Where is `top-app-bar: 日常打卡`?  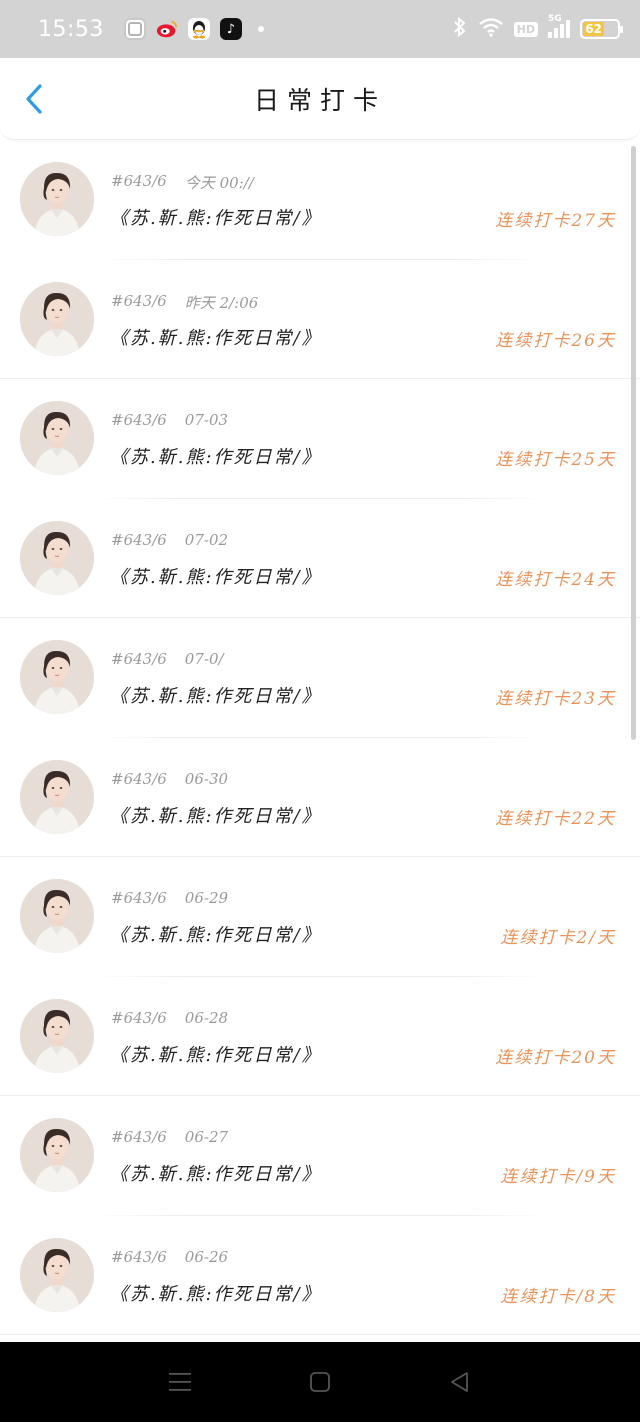
top-app-bar: 日常打卡 is located at coordinates (320, 99).